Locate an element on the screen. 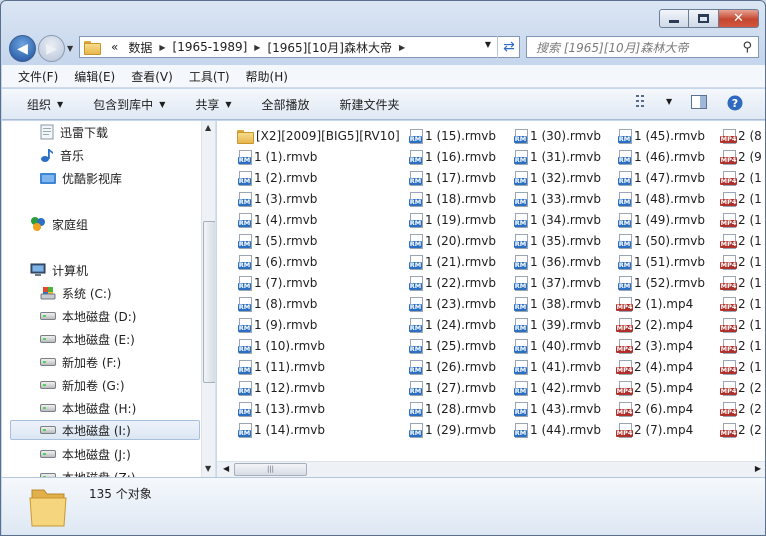 The height and width of the screenshot is (536, 766). file-item: RM 1 (12).rmvb is located at coordinates (318, 387).